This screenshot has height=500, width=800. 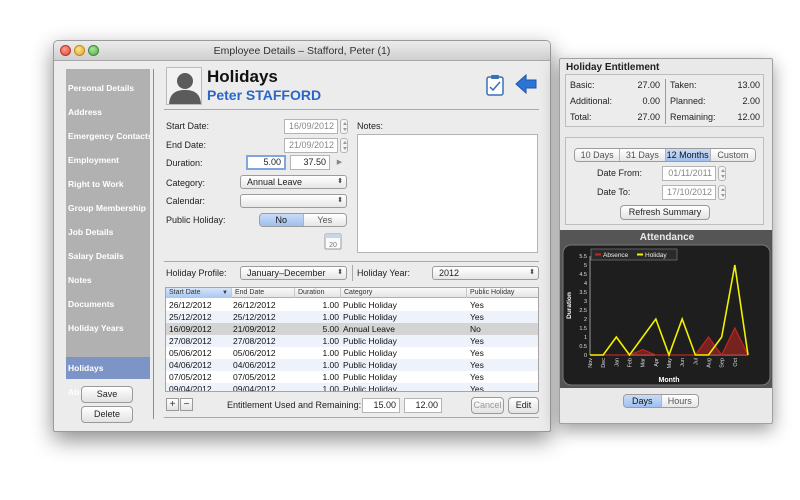 I want to click on sidebar-item-right-to-work: Right to Work, so click(x=108, y=184).